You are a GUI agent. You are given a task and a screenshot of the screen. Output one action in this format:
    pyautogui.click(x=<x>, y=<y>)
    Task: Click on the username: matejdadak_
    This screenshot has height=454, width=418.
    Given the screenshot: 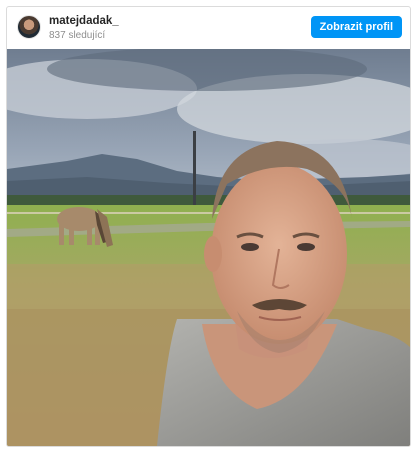 What is the action you would take?
    pyautogui.click(x=84, y=21)
    